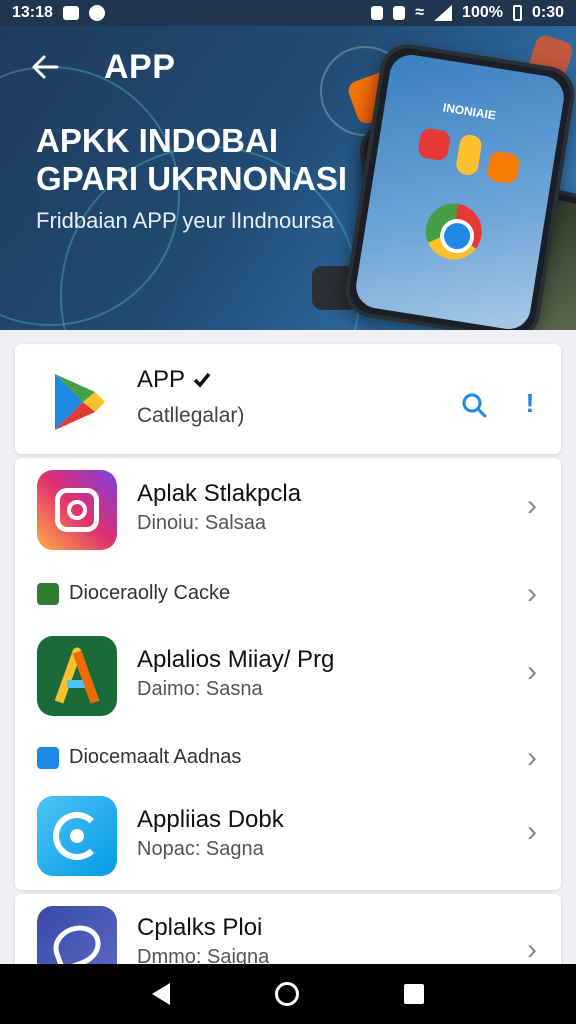  What do you see at coordinates (377, 13) in the screenshot?
I see `vibrate-icon` at bounding box center [377, 13].